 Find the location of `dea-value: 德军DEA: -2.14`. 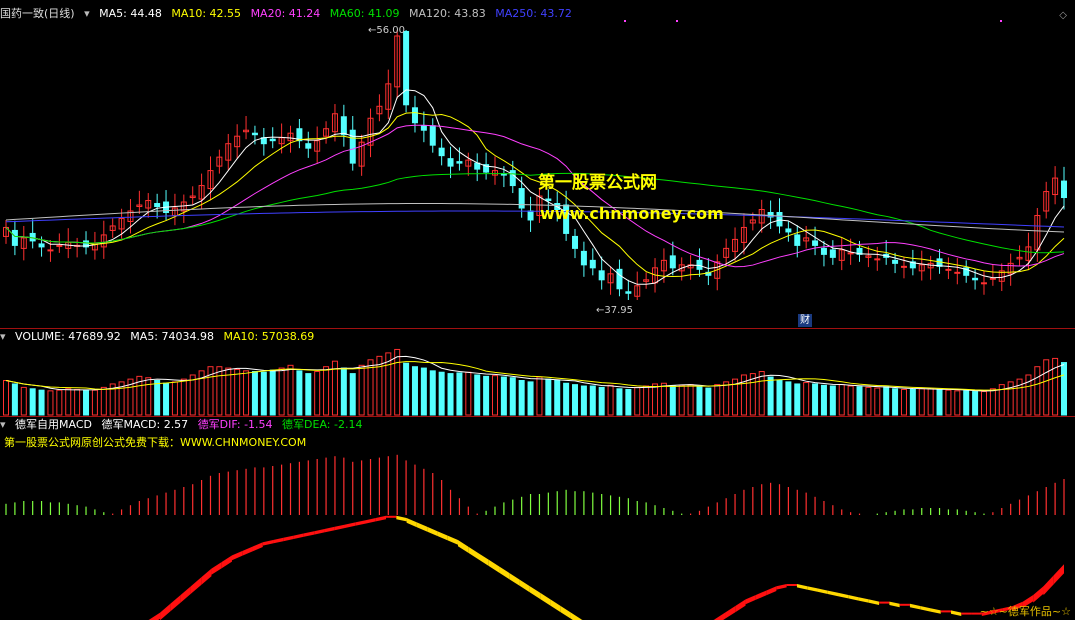

dea-value: 德军DEA: -2.14 is located at coordinates (322, 424).